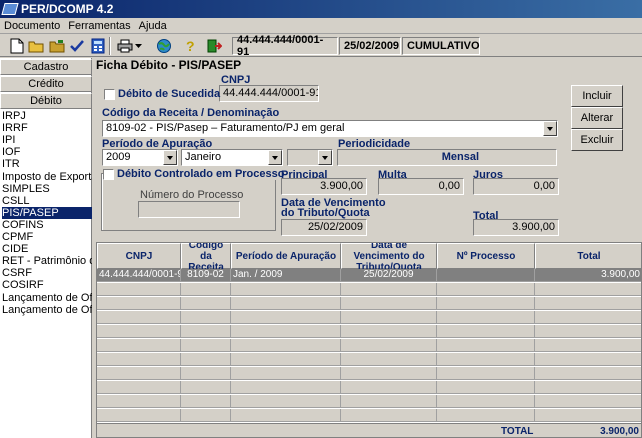 The height and width of the screenshot is (438, 642). What do you see at coordinates (47, 273) in the screenshot?
I see `nav-item: CSRF` at bounding box center [47, 273].